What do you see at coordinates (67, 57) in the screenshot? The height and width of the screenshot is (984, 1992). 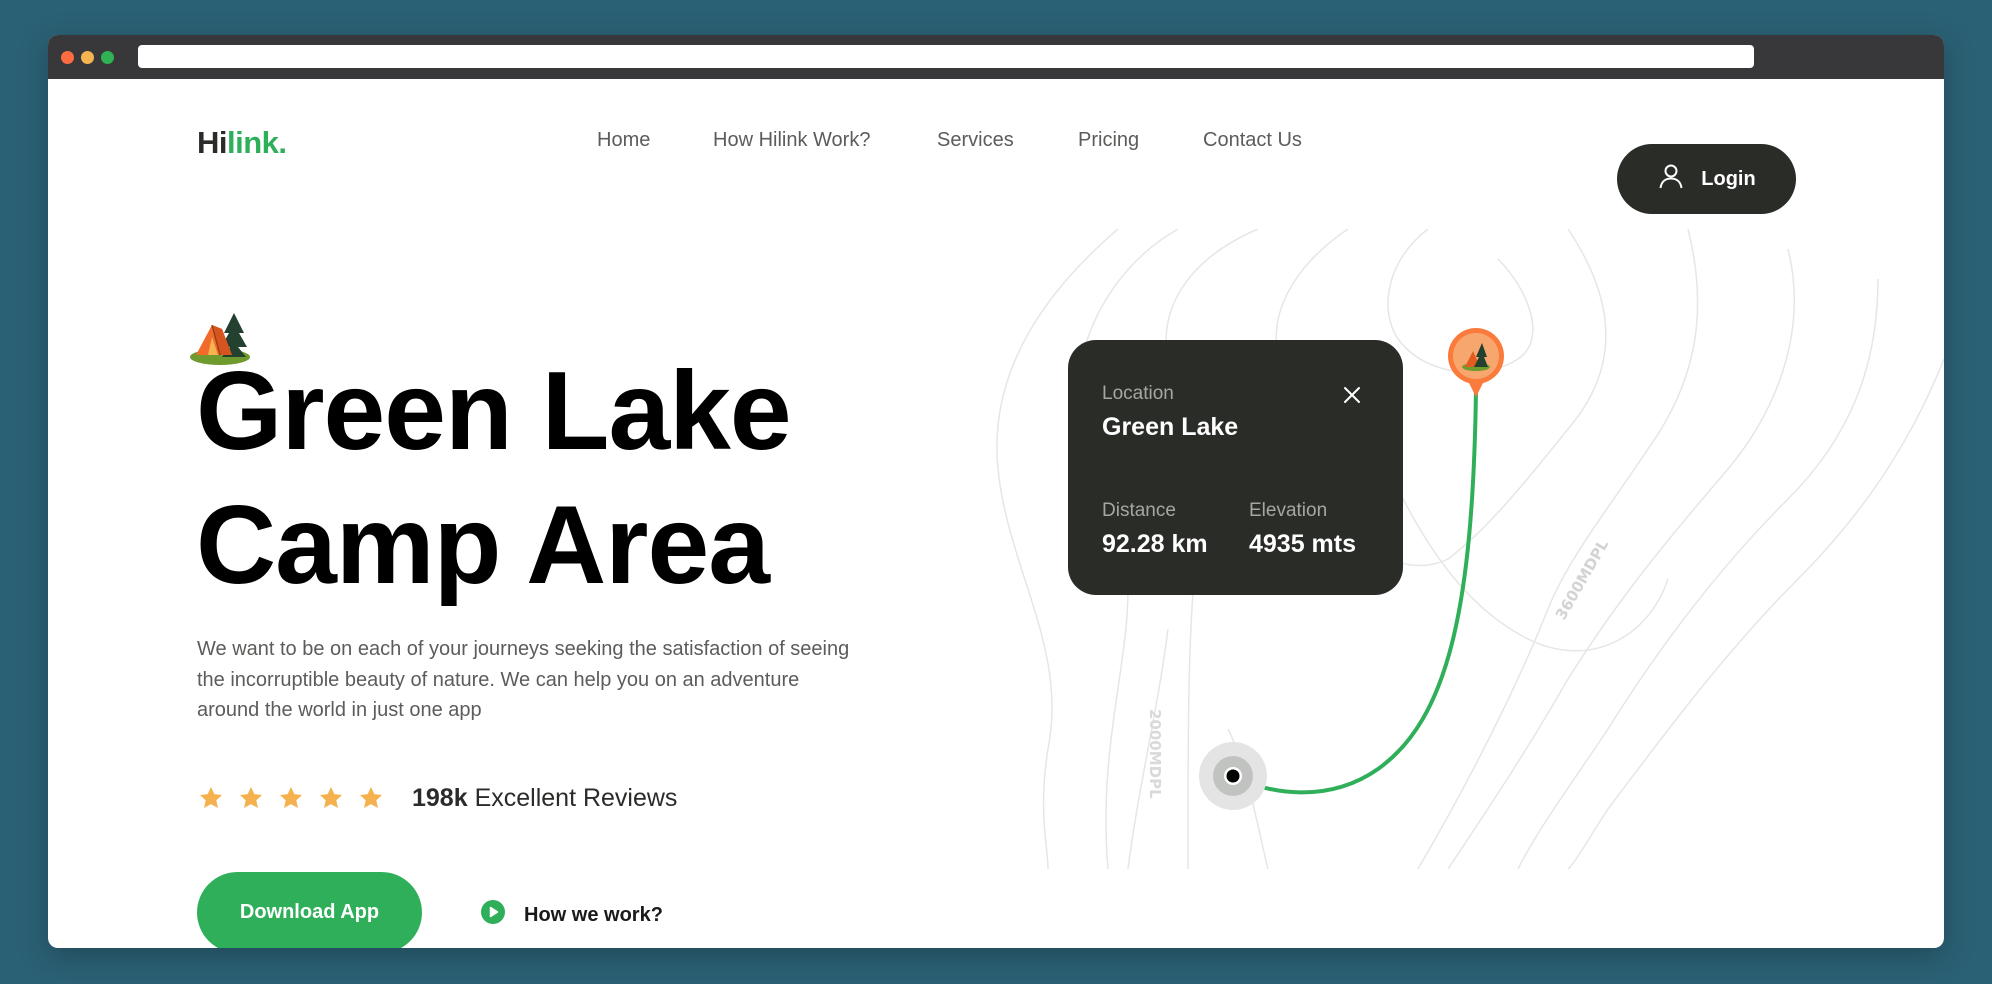 I see `window-close-button` at bounding box center [67, 57].